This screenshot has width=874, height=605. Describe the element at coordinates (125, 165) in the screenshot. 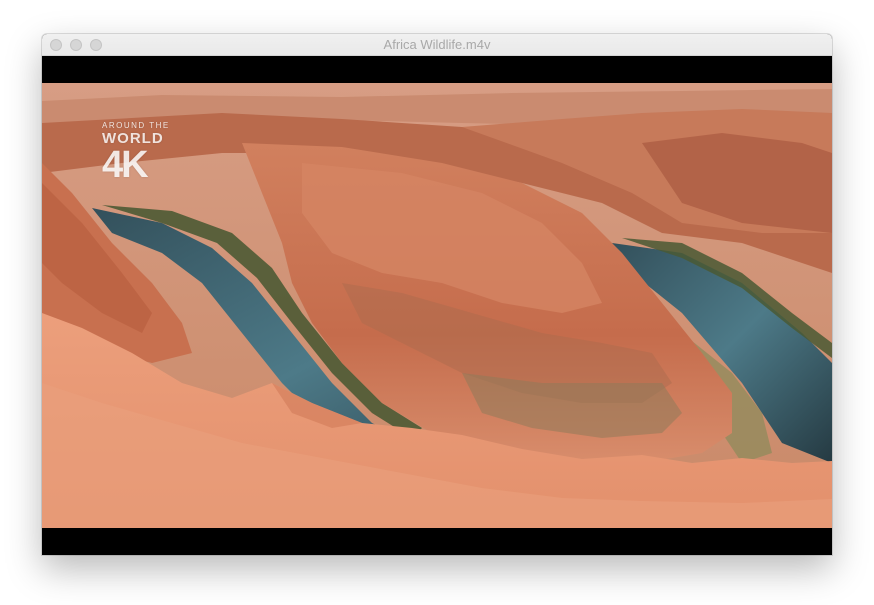

I see `watermark-4k: 4K` at that location.